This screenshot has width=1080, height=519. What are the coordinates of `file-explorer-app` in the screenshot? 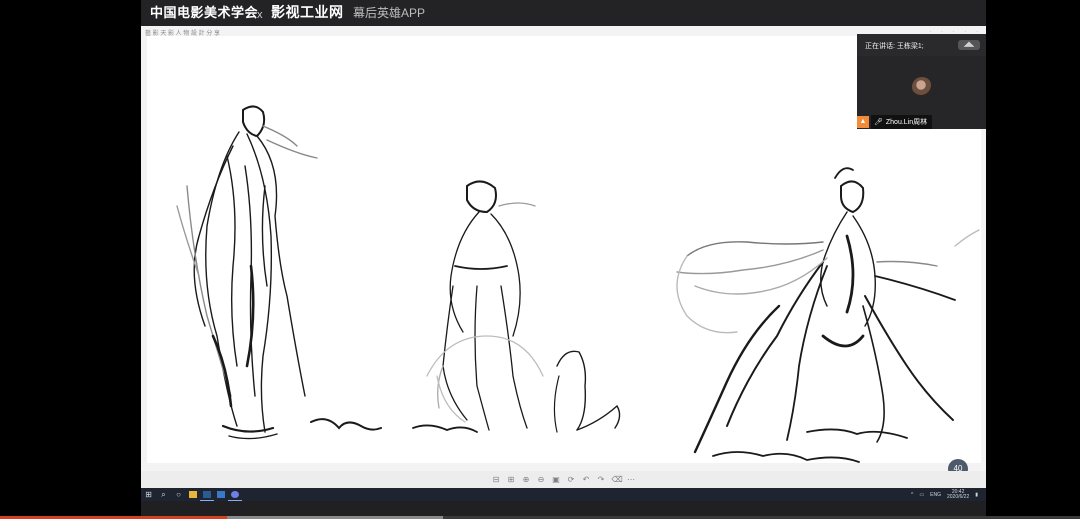 It's located at (193, 494).